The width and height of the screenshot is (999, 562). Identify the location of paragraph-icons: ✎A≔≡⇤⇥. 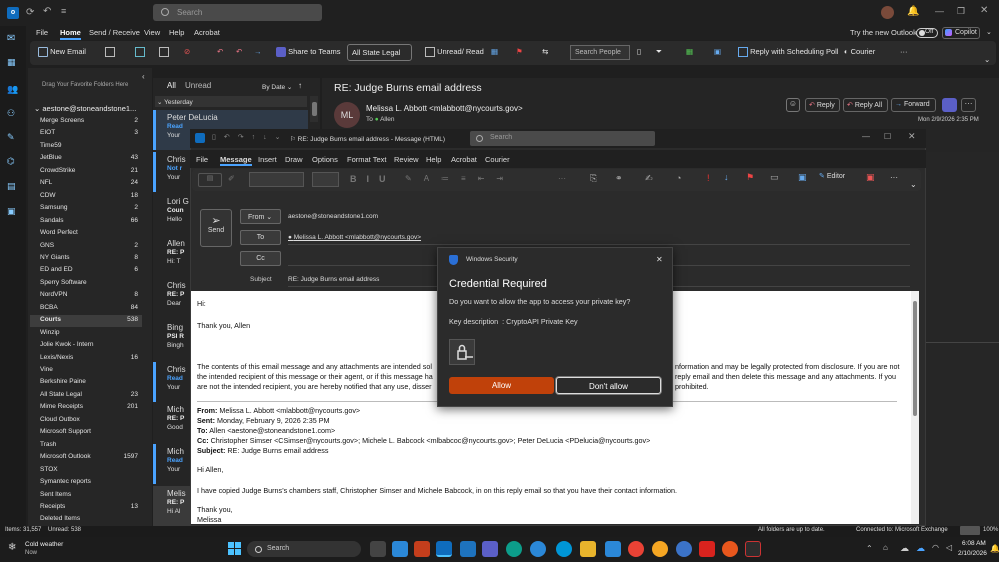
(460, 178).